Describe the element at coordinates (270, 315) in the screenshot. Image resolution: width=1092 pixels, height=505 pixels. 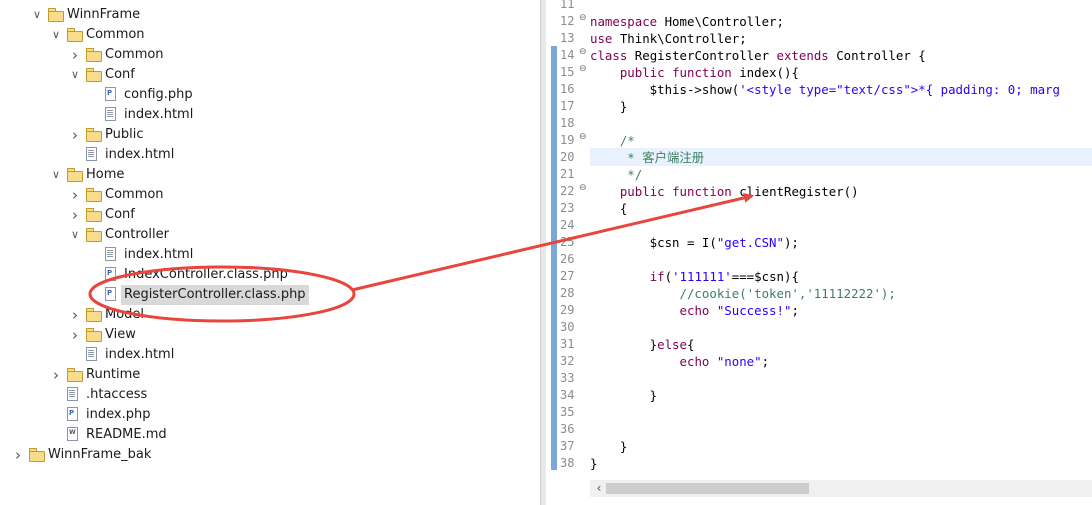
I see `tree-item: › Model` at that location.